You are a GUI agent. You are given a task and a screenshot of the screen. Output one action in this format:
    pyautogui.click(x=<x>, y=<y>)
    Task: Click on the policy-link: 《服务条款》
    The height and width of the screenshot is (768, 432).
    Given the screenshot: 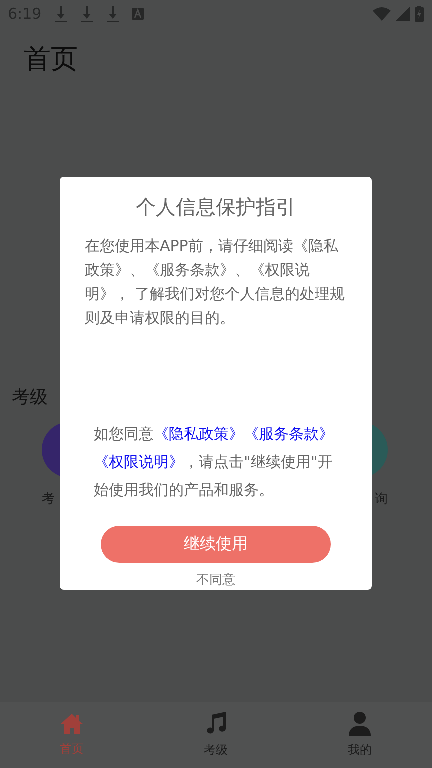 What is the action you would take?
    pyautogui.click(x=289, y=434)
    